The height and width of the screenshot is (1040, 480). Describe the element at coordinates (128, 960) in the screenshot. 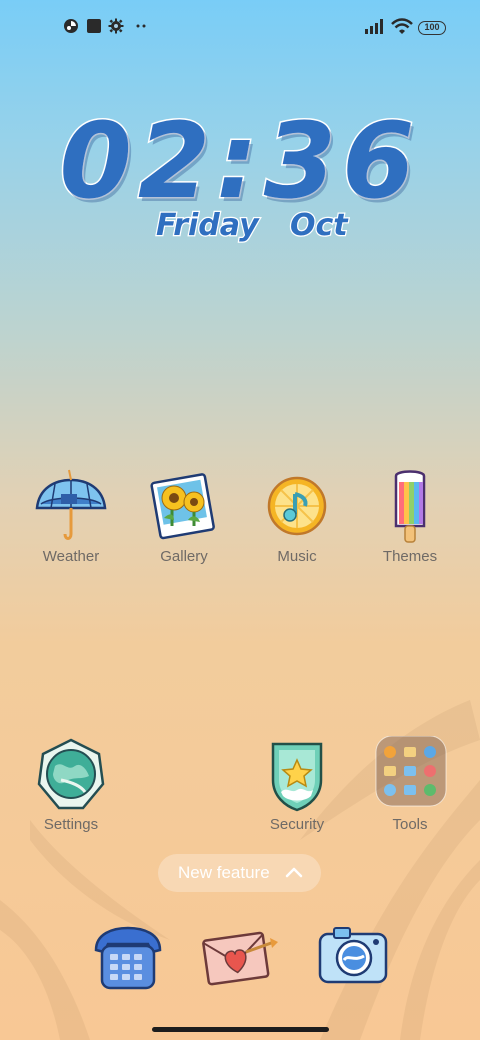

I see `phone-icon` at that location.